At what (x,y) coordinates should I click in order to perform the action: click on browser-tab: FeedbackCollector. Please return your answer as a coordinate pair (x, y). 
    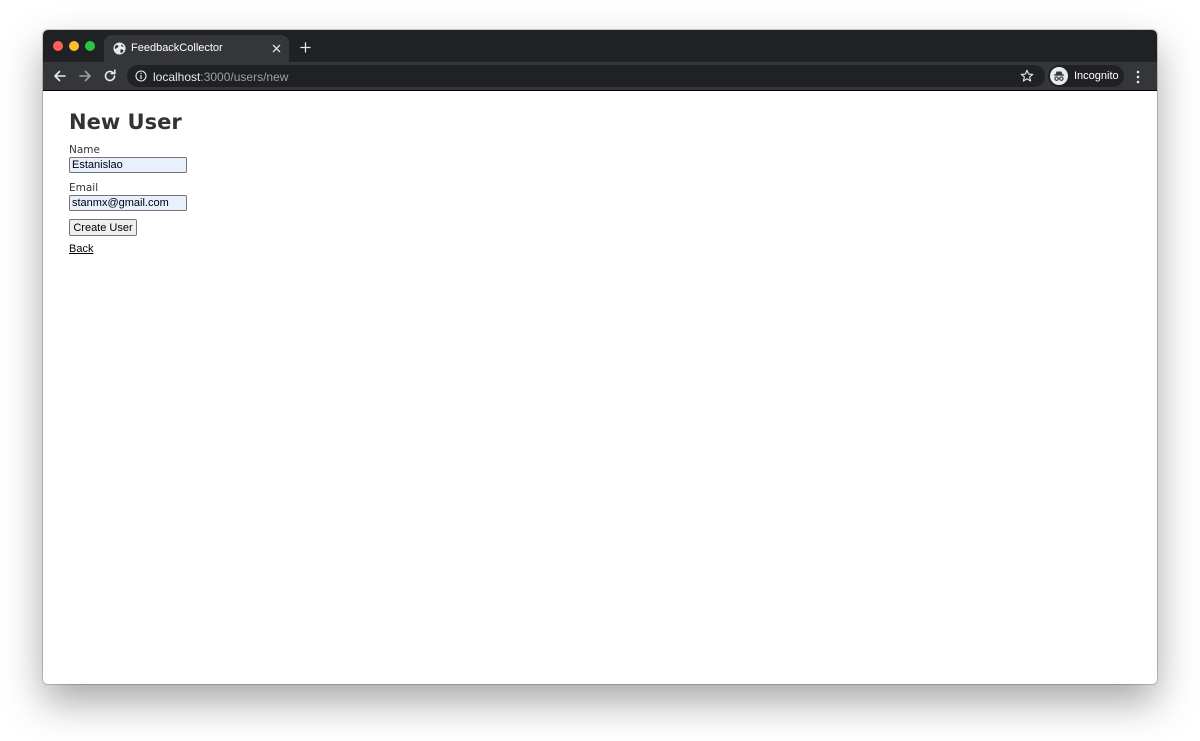
    Looking at the image, I should click on (196, 48).